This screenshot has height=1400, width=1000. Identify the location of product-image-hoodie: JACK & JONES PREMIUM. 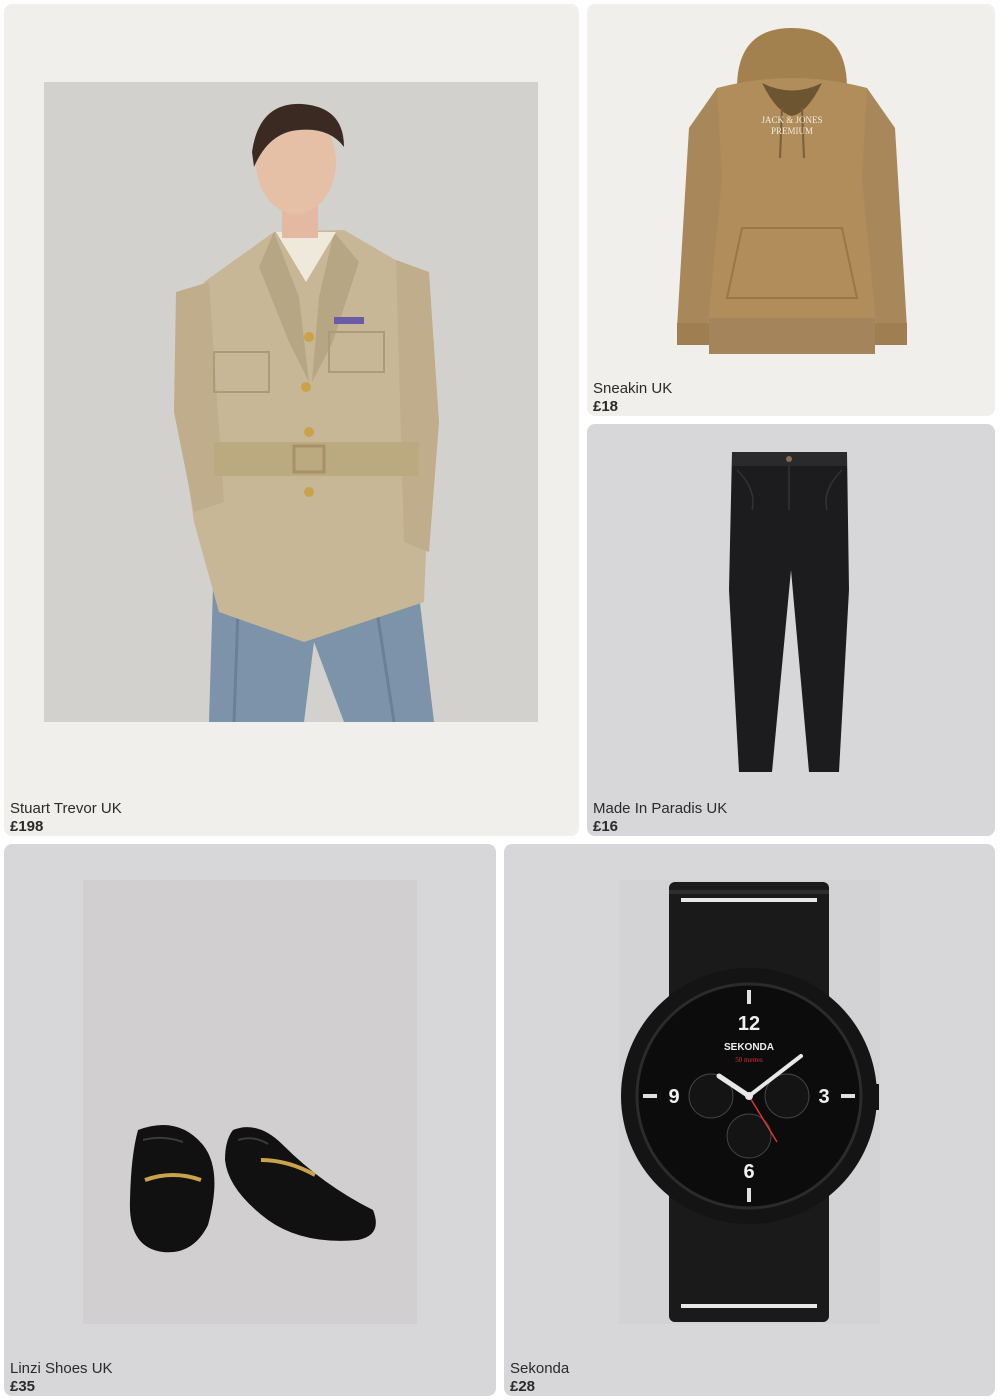
(792, 193).